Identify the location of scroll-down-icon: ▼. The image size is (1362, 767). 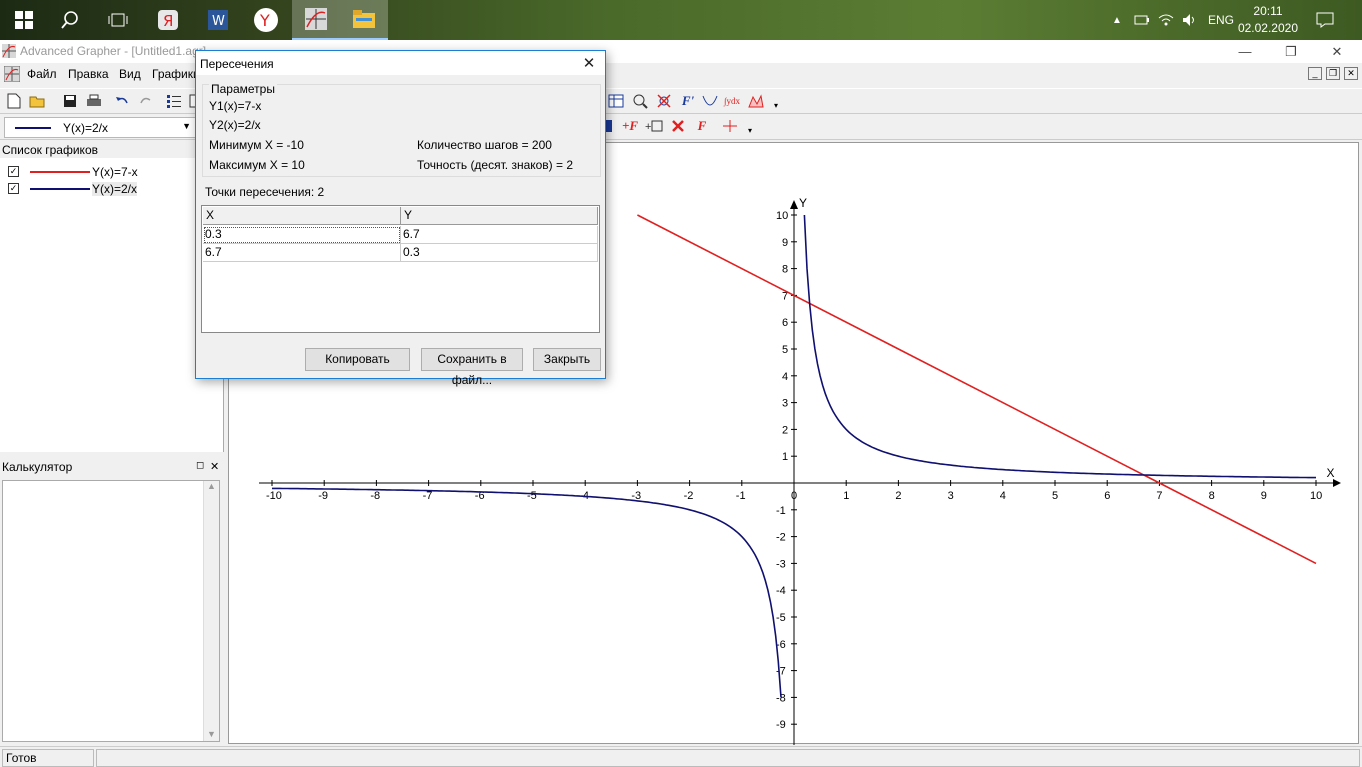
(211, 734).